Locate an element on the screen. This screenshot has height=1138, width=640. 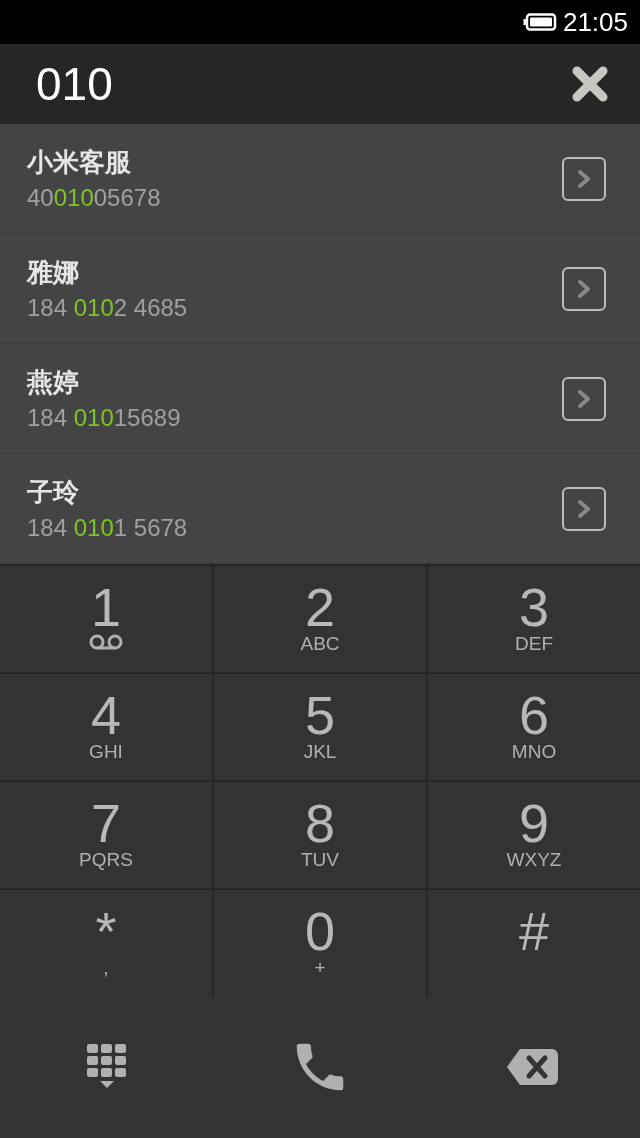
phone-number: 184 0101 5678 is located at coordinates (107, 527).